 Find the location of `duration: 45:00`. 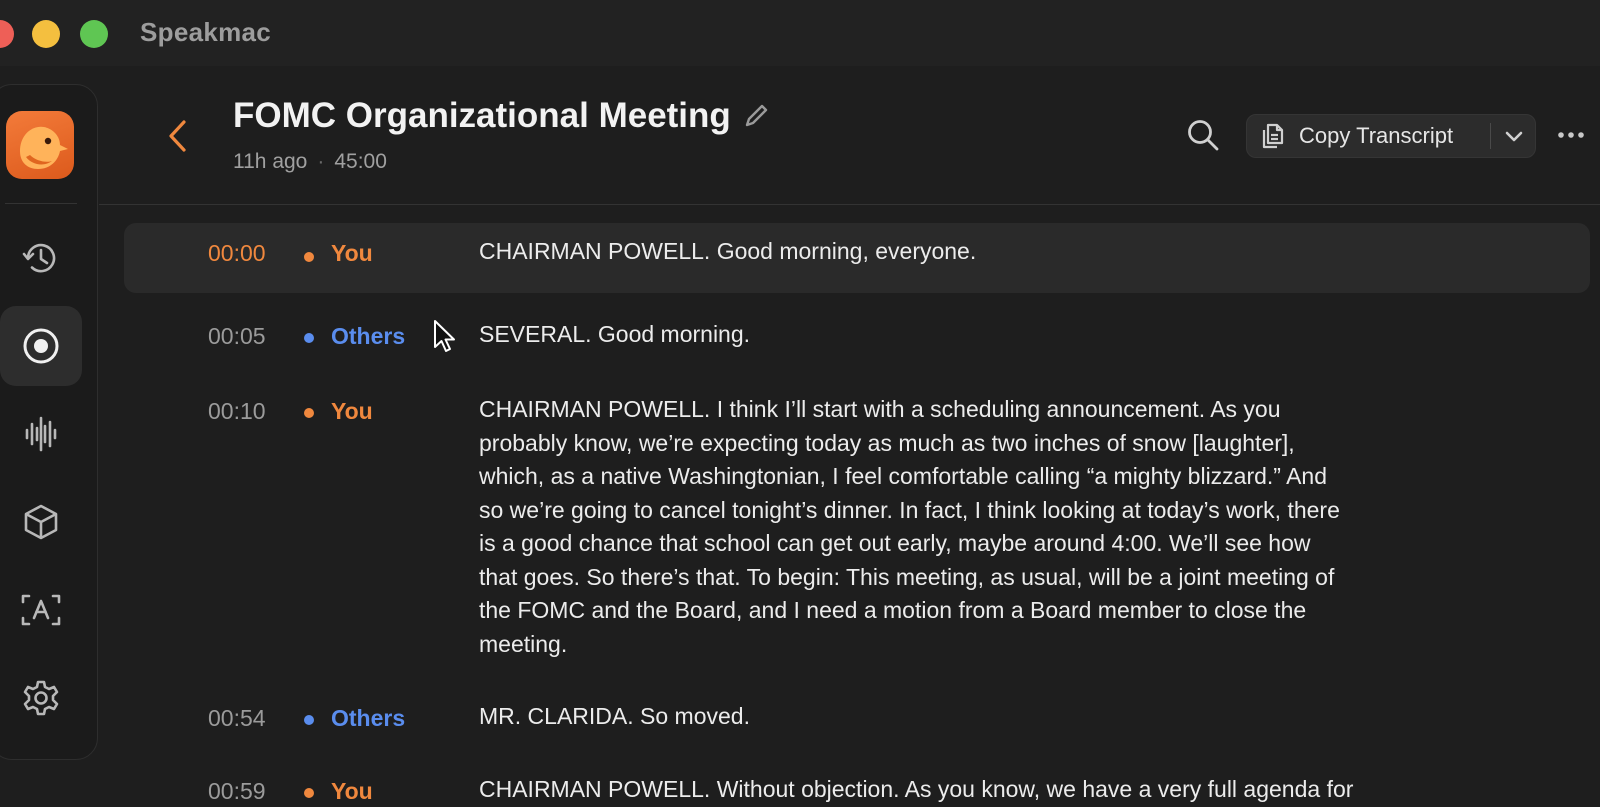

duration: 45:00 is located at coordinates (360, 161).